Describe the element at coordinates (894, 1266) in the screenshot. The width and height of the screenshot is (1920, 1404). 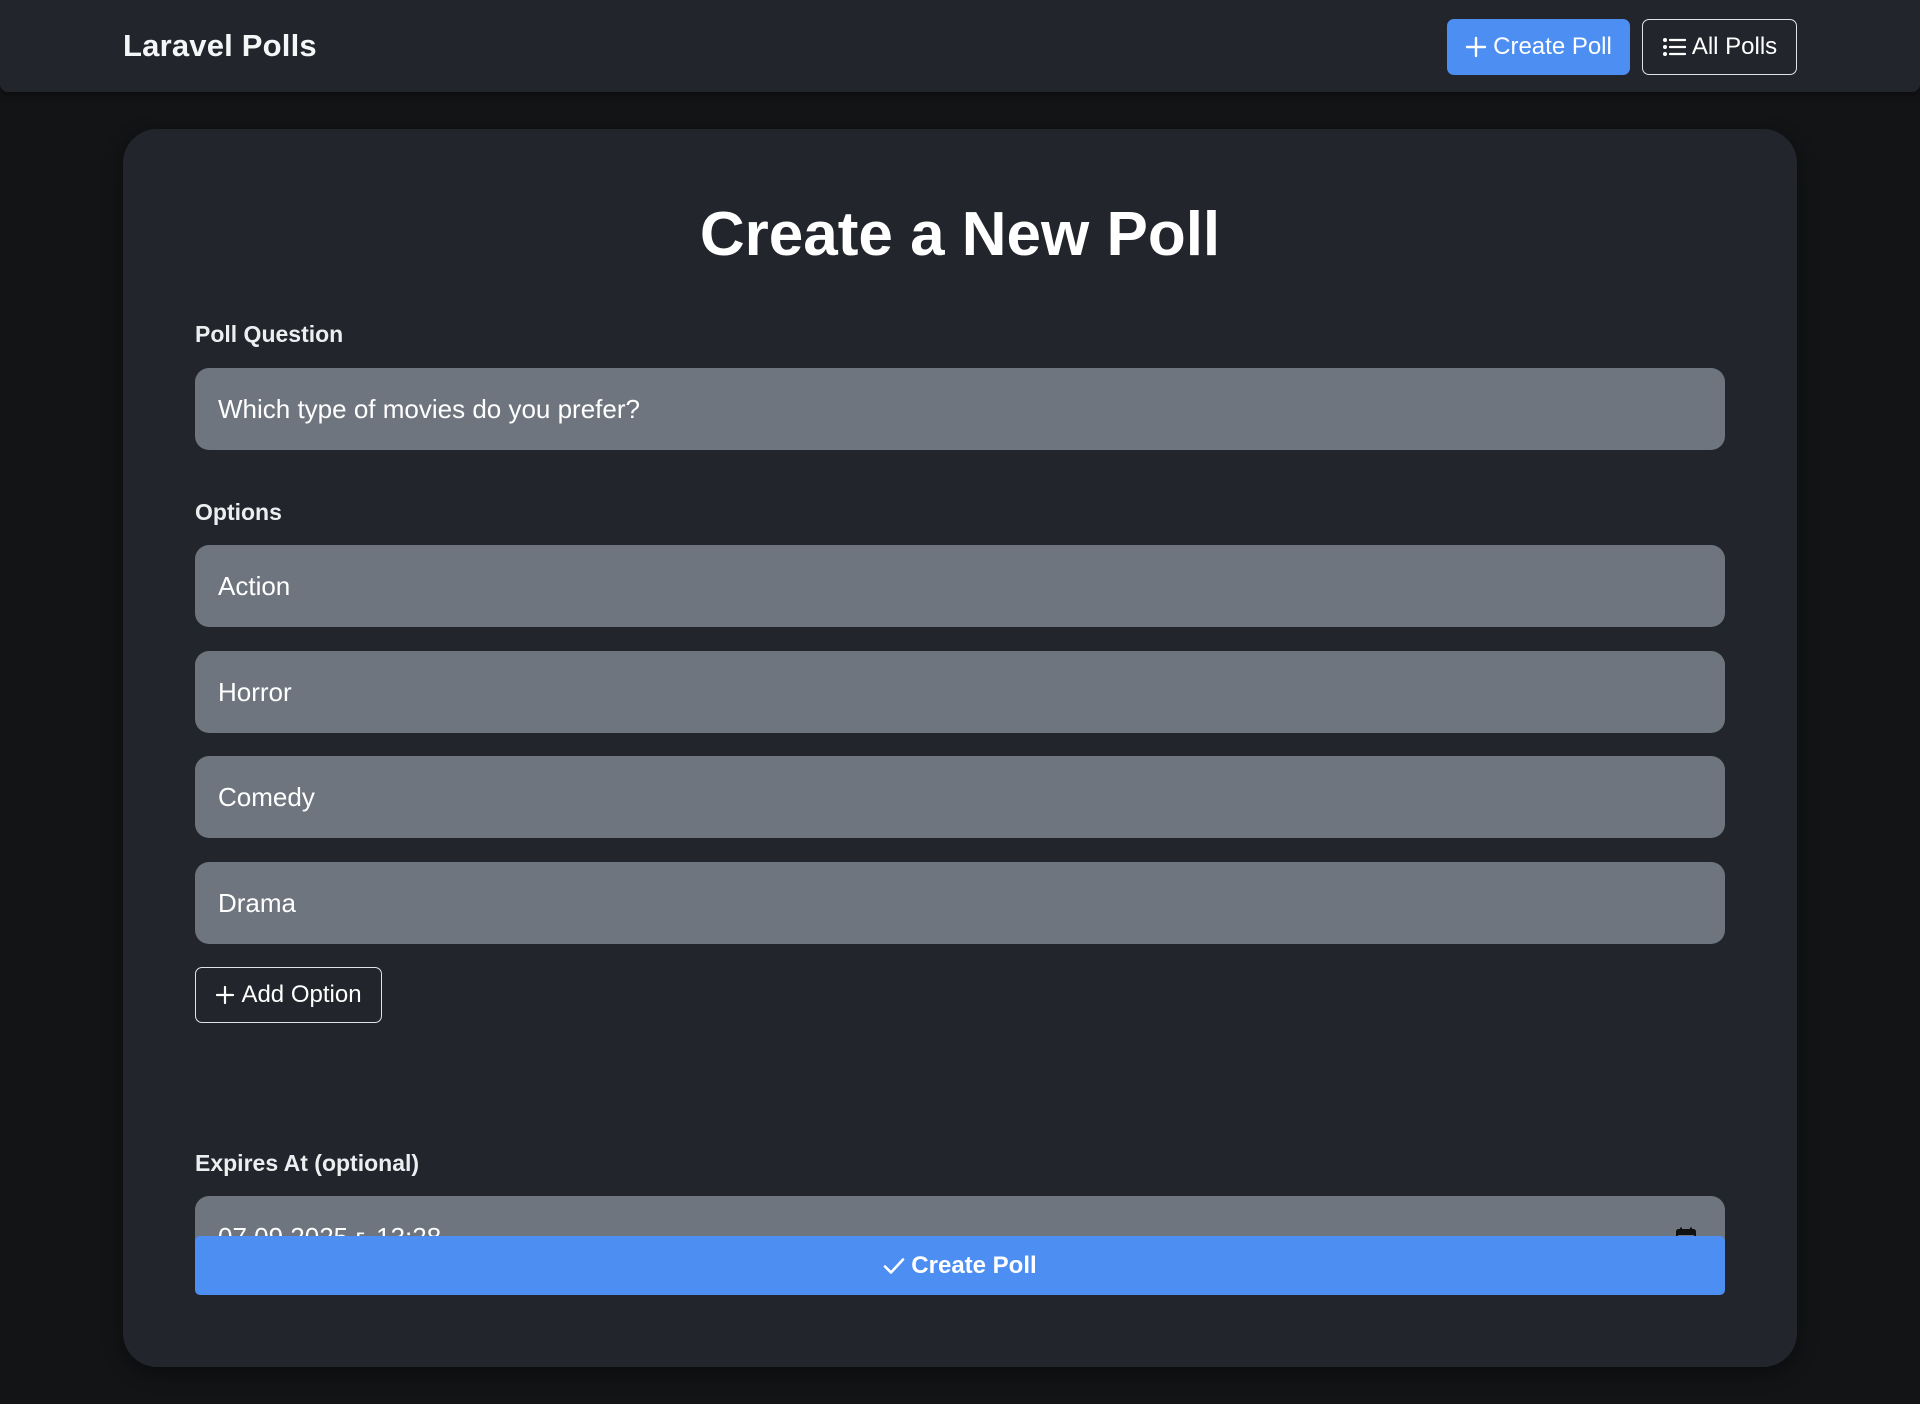
I see `check-icon` at that location.